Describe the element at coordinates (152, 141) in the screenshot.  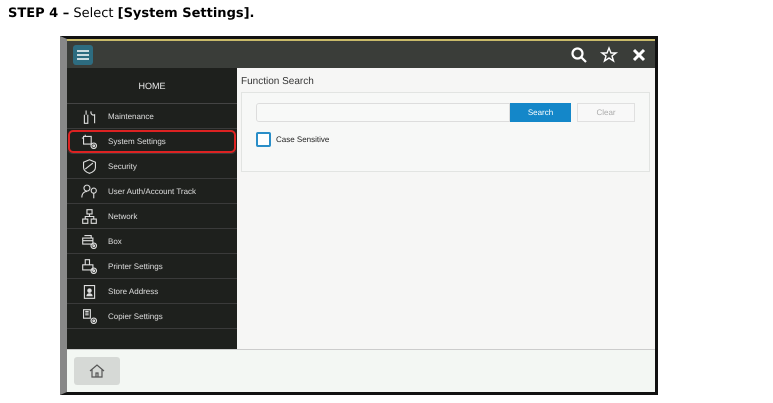
I see `sidebar-item: System Settings` at that location.